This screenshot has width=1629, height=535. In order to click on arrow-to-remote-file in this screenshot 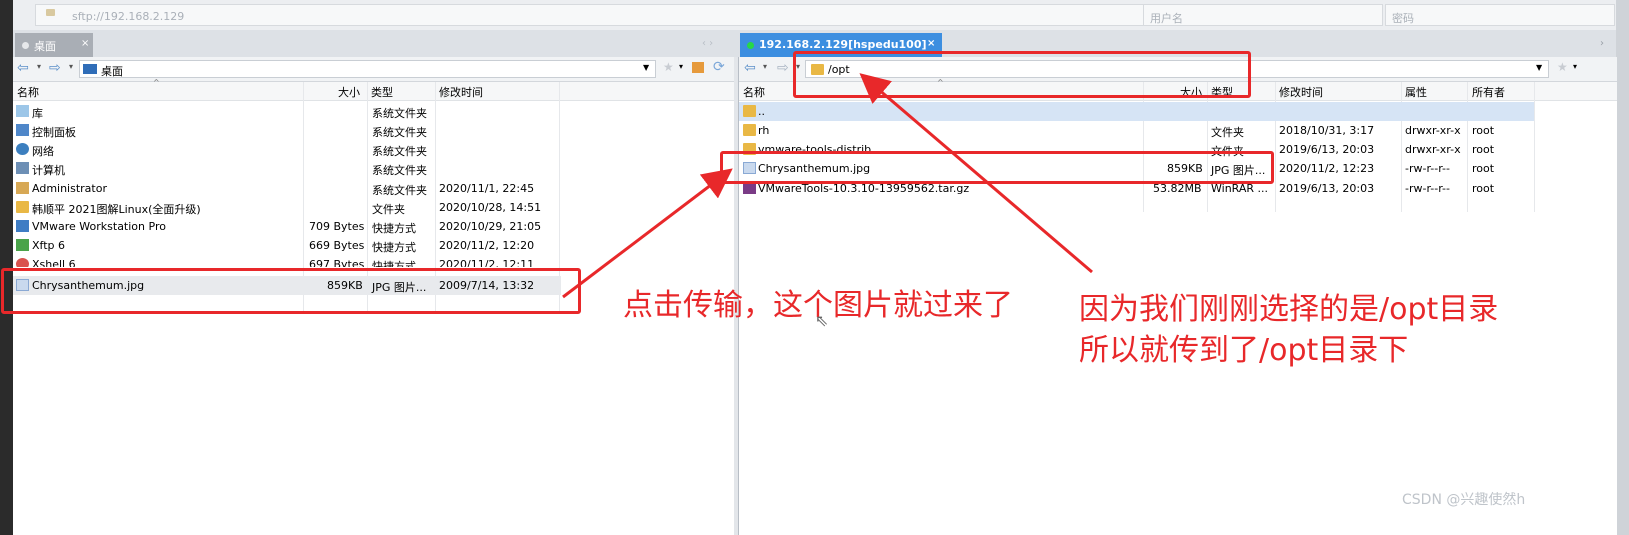, I will do `click(647, 233)`.